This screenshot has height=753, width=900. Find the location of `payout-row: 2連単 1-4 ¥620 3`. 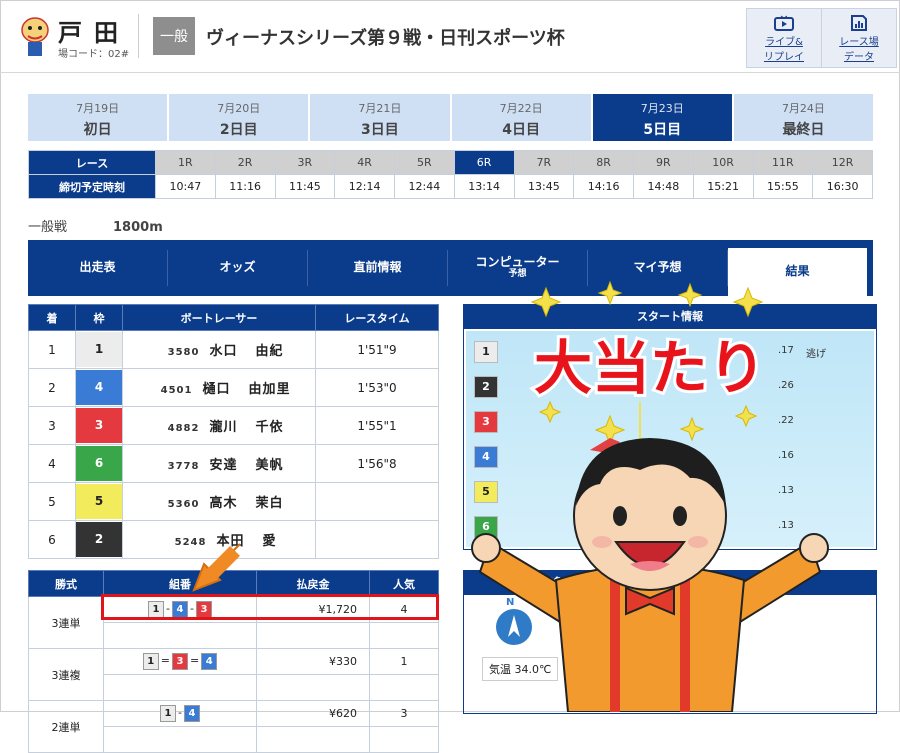

payout-row: 2連単 1-4 ¥620 3 is located at coordinates (233, 726).